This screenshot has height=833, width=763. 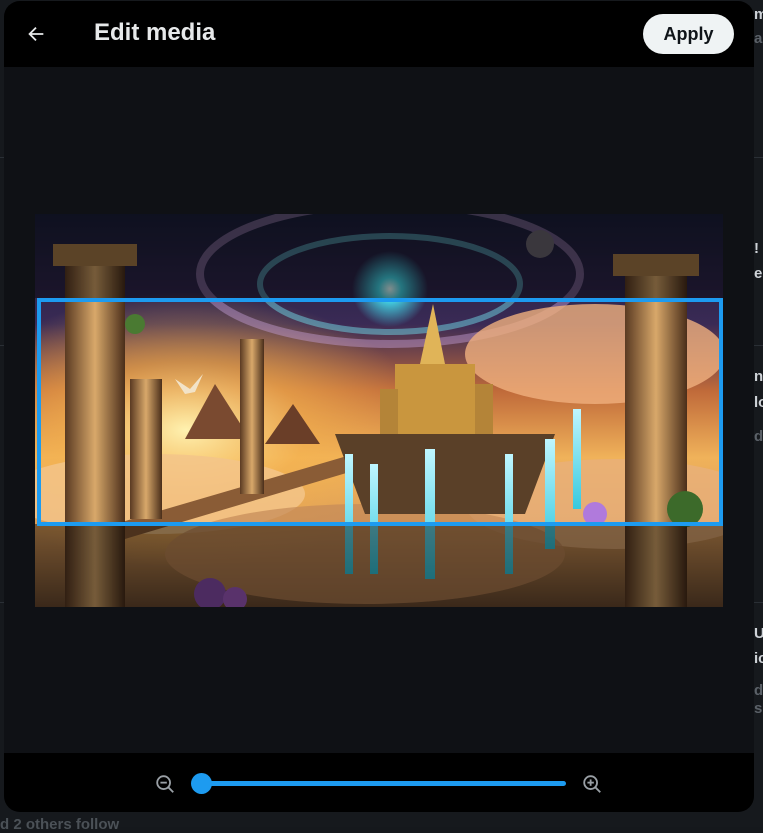 I want to click on bg-text-fragment: m, so click(x=758, y=14).